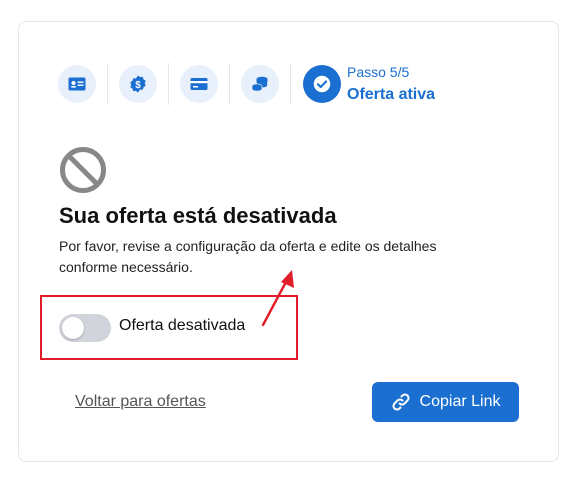 The image size is (578, 488). What do you see at coordinates (401, 402) in the screenshot?
I see `link-icon` at bounding box center [401, 402].